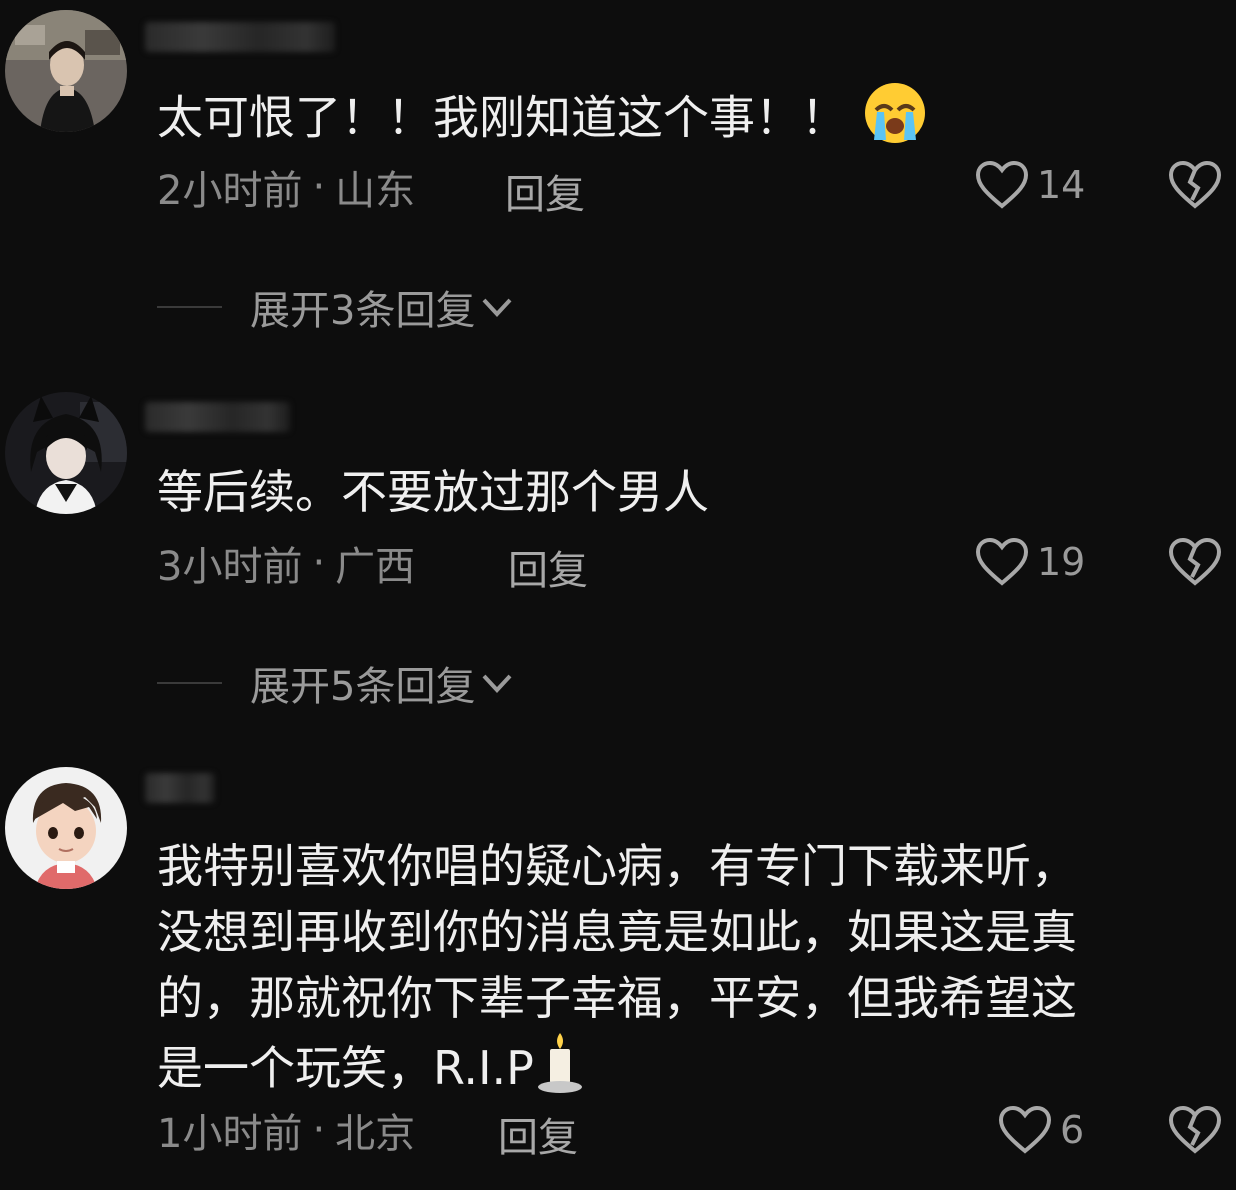 Image resolution: width=1236 pixels, height=1190 pixels. I want to click on comment-text: 等后续。不要放过那个男人, so click(433, 492).